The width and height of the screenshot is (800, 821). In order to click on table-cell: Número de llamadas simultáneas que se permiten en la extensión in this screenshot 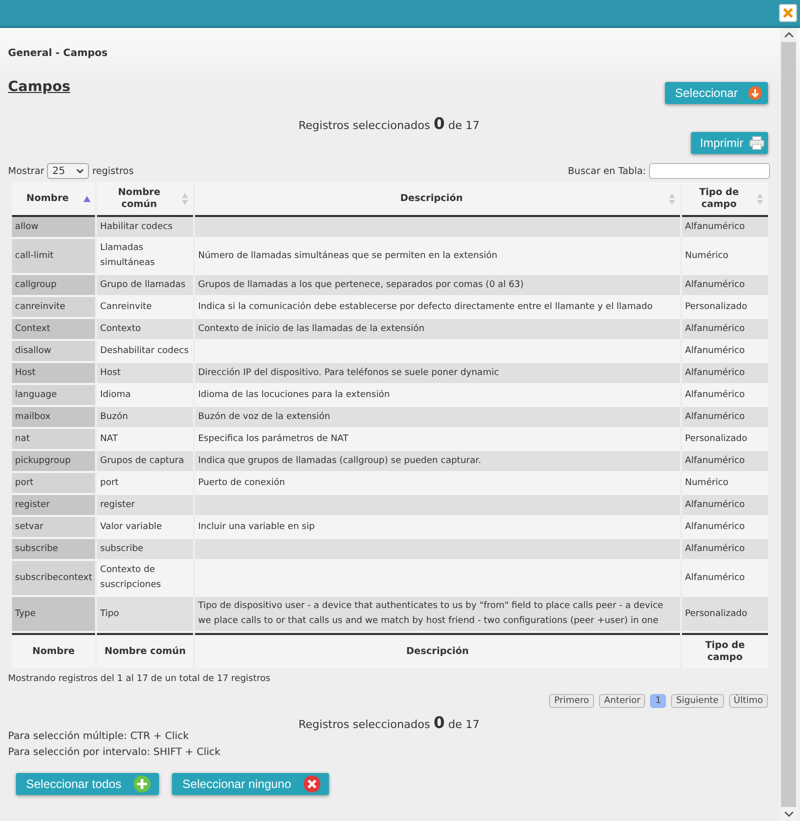, I will do `click(437, 257)`.